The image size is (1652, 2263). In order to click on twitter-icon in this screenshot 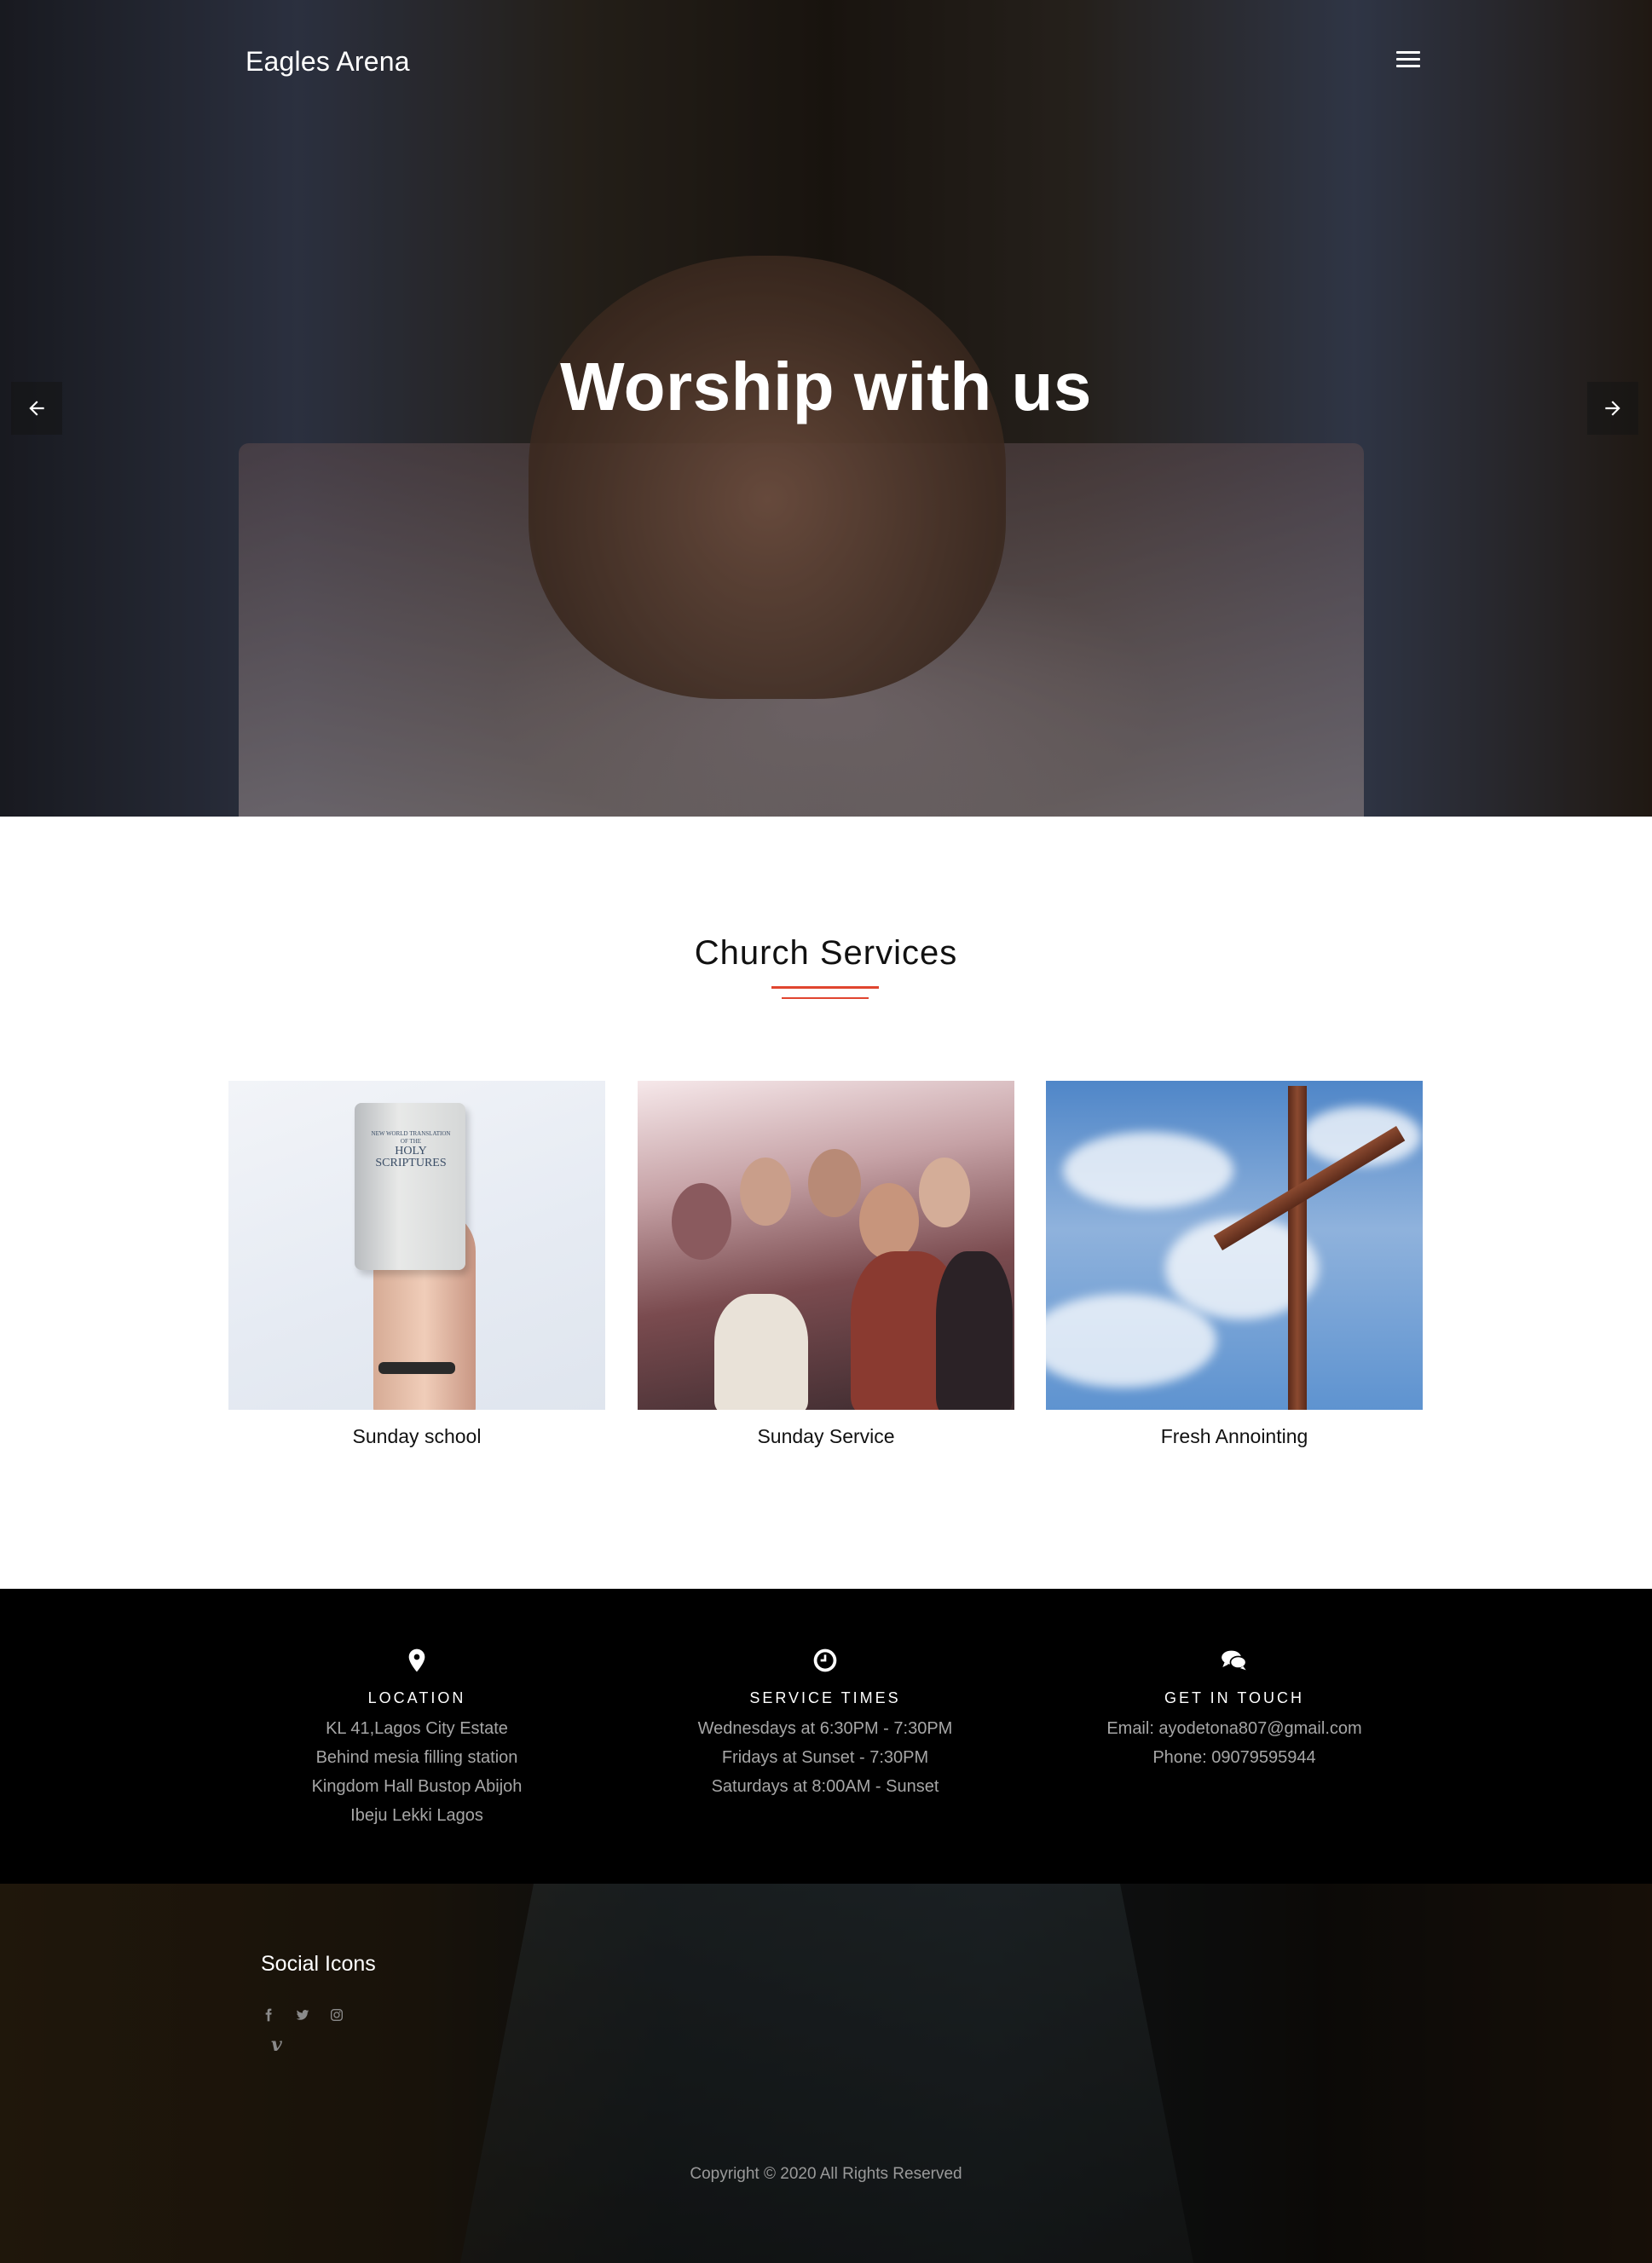, I will do `click(302, 2014)`.